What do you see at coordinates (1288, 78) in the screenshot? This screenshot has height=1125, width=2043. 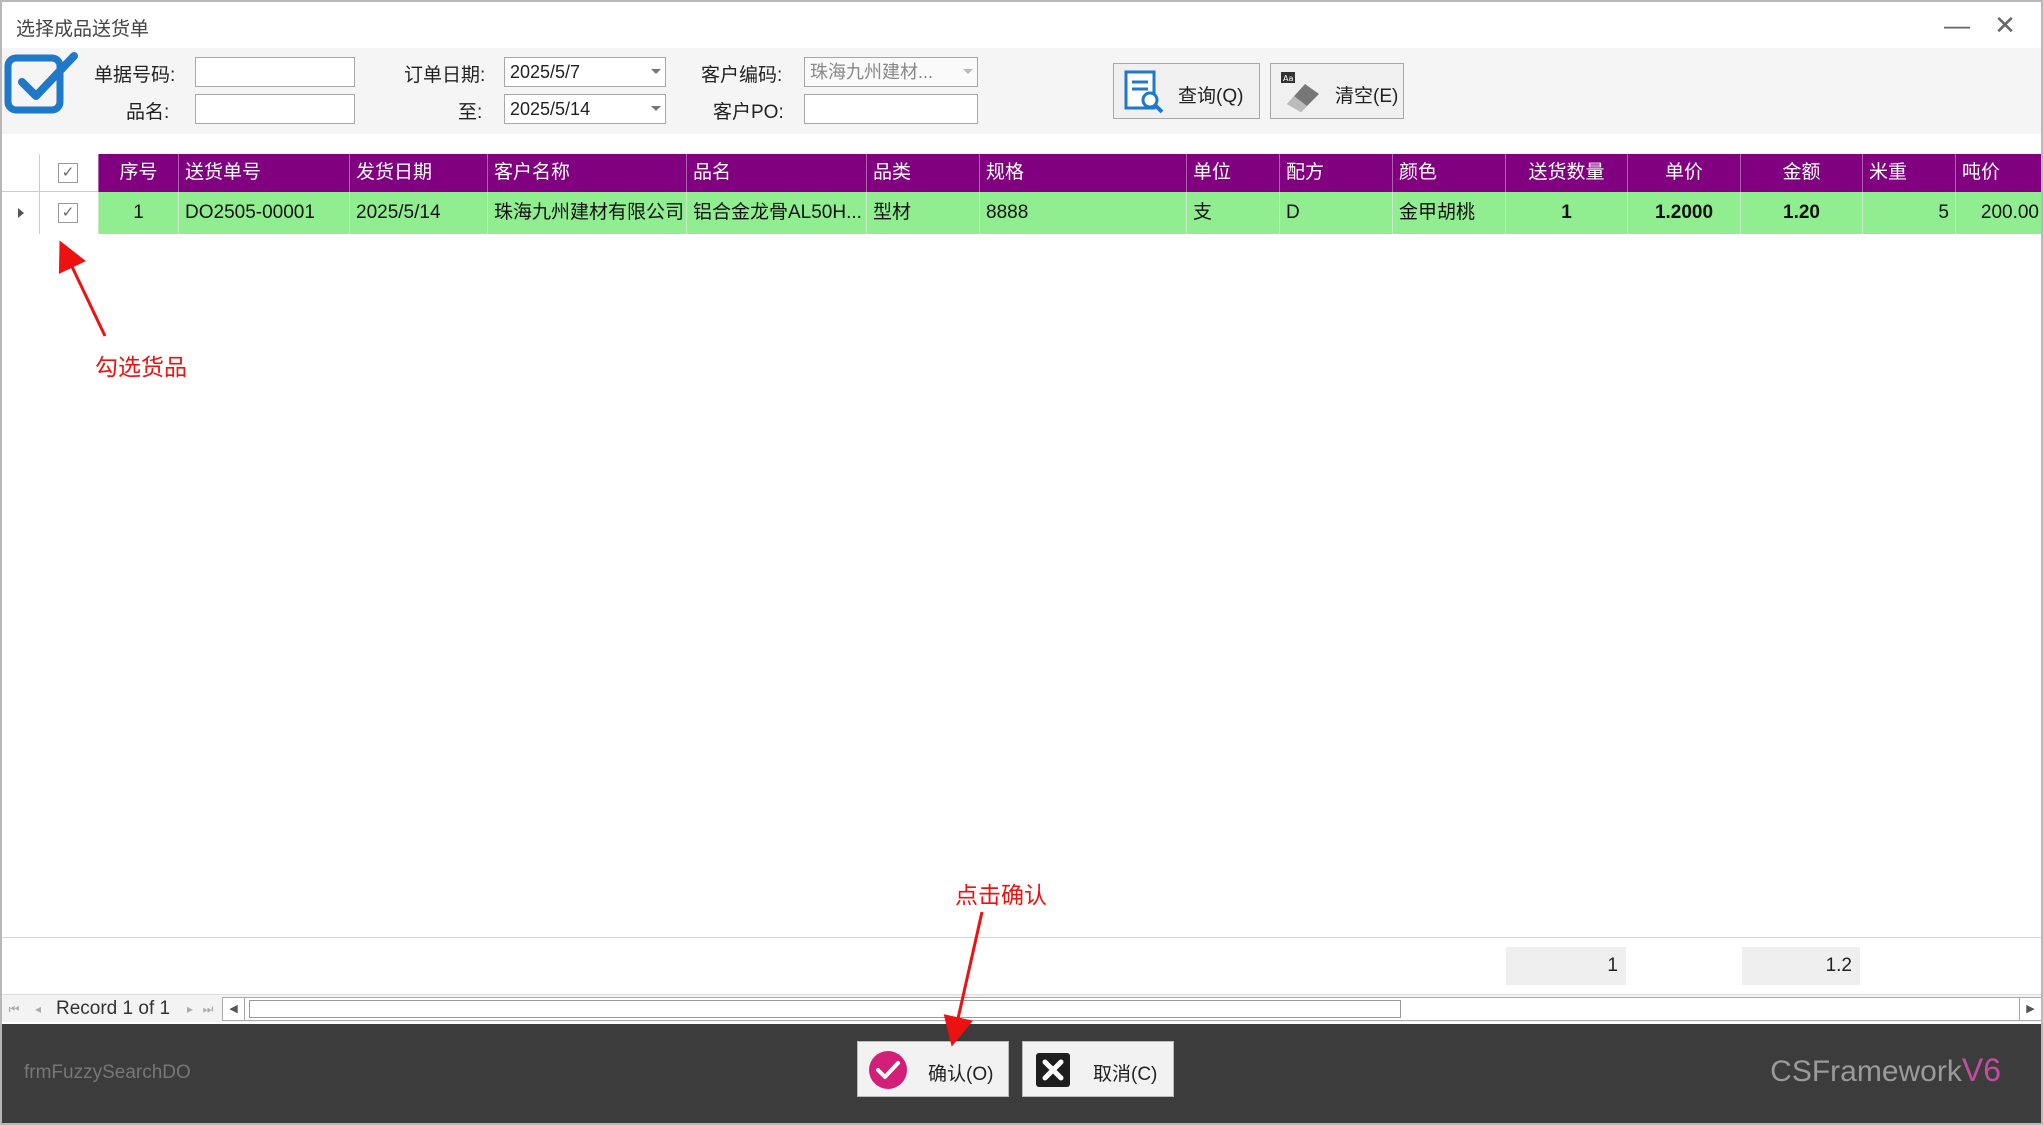 I see `svg-text: Aa` at bounding box center [1288, 78].